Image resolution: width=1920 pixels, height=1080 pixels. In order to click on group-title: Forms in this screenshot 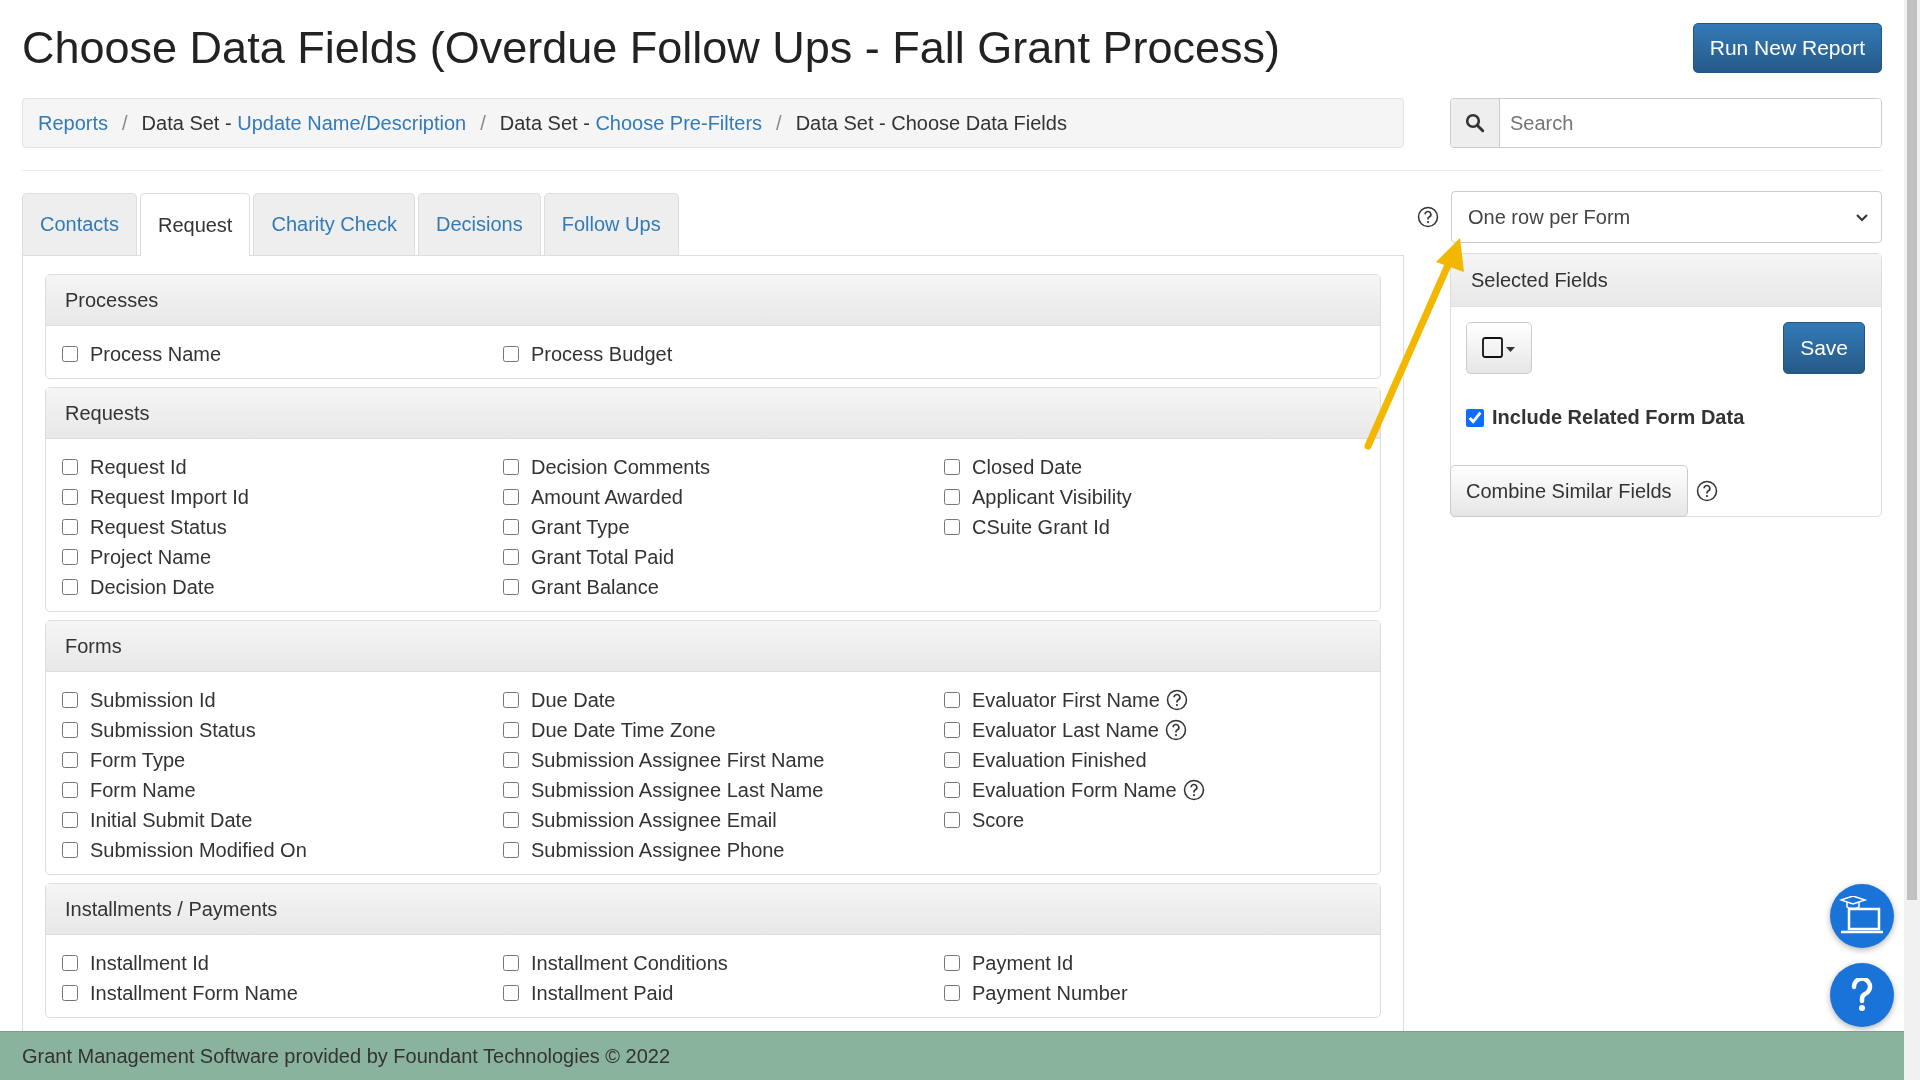, I will do `click(93, 646)`.